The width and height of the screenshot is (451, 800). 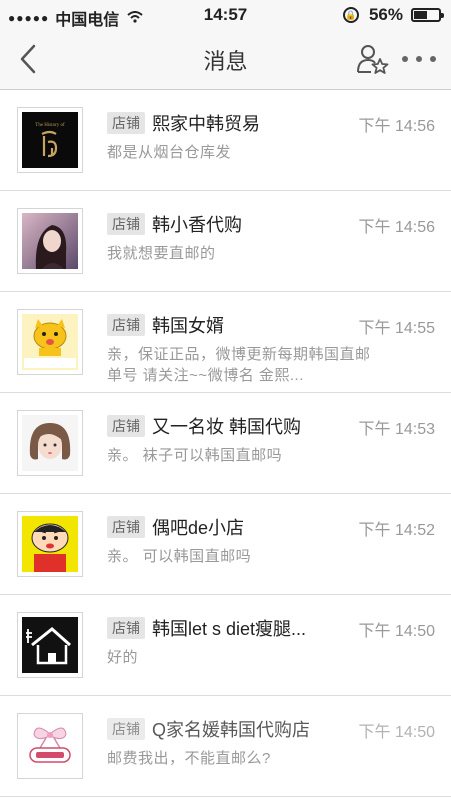 What do you see at coordinates (350, 15) in the screenshot?
I see `rotation-lock-icon: 🔒` at bounding box center [350, 15].